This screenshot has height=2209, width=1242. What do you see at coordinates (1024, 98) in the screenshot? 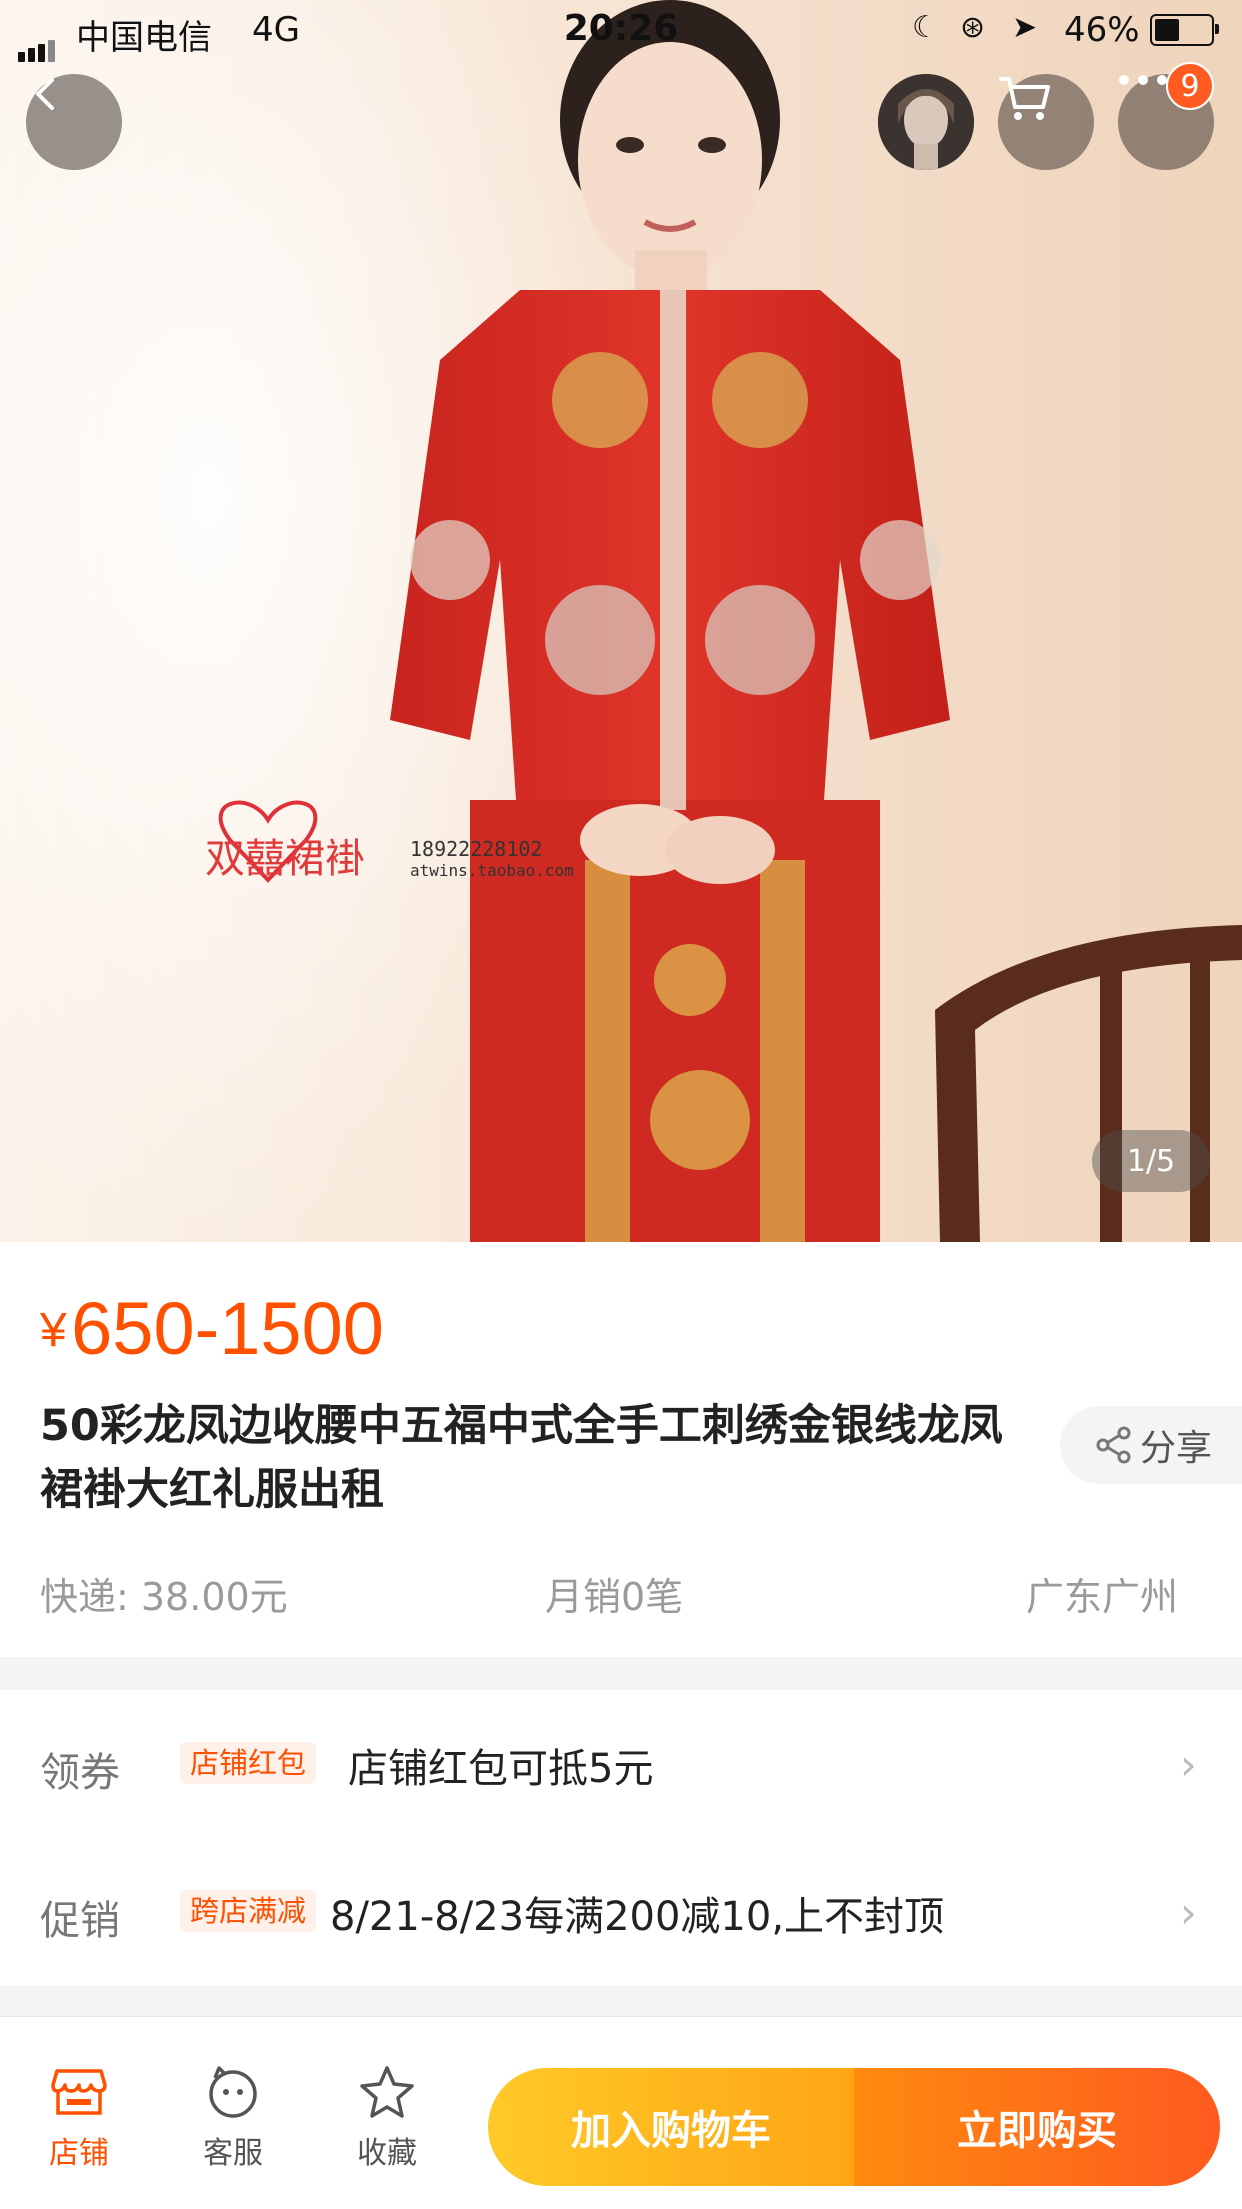
I see `cart-icon` at bounding box center [1024, 98].